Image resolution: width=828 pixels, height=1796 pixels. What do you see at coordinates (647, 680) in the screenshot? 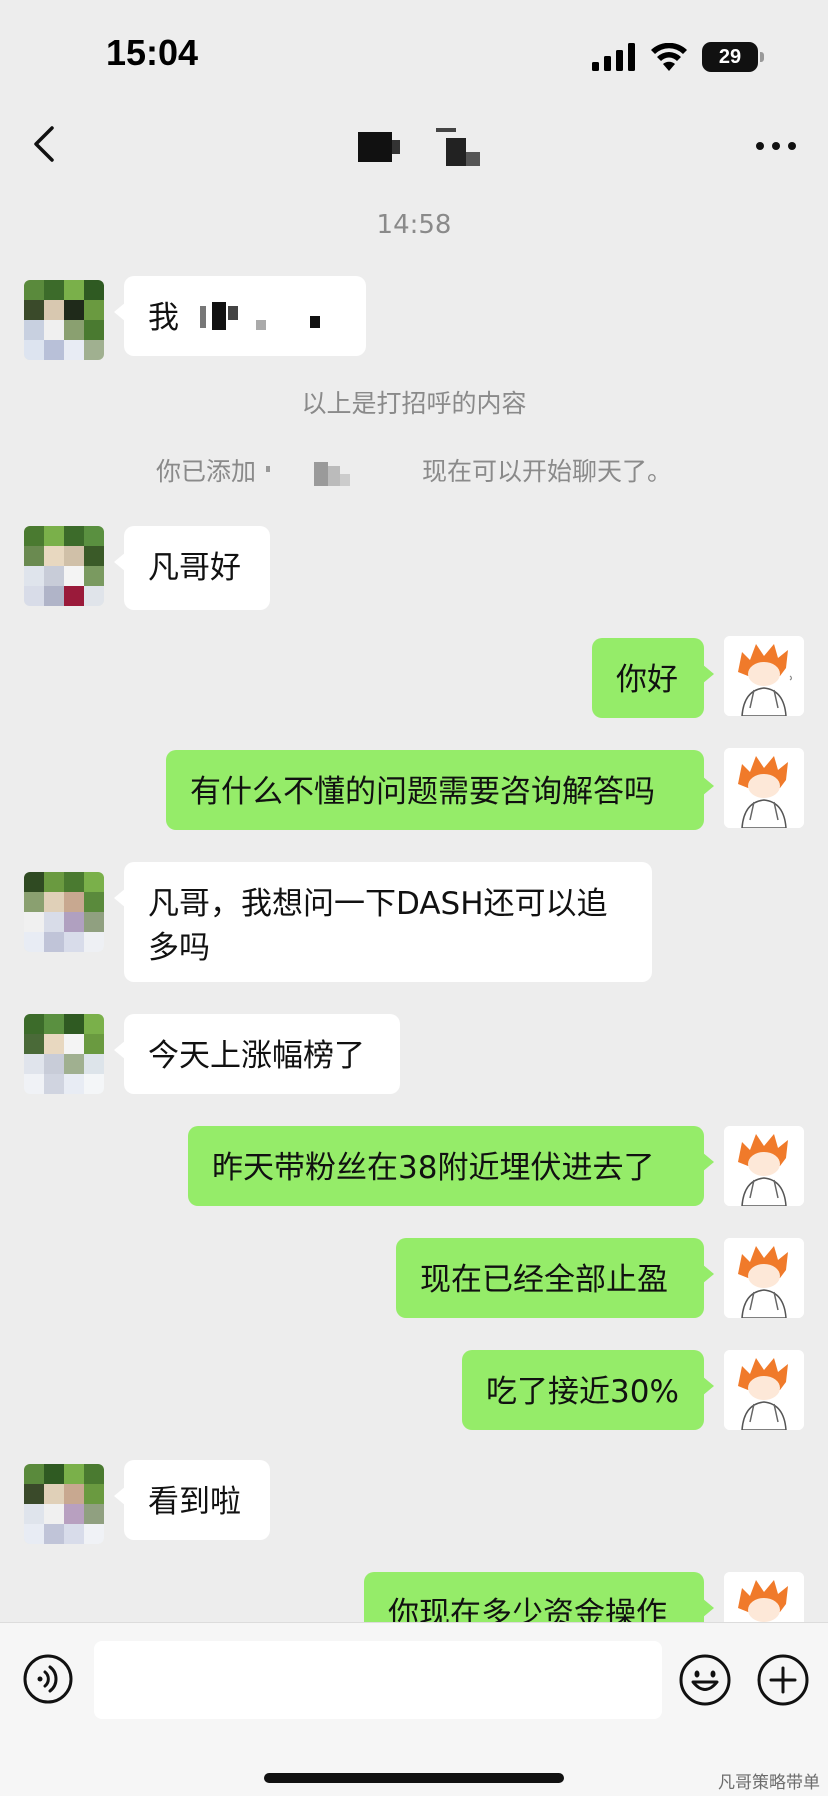
I see `message-text: 你好` at bounding box center [647, 680].